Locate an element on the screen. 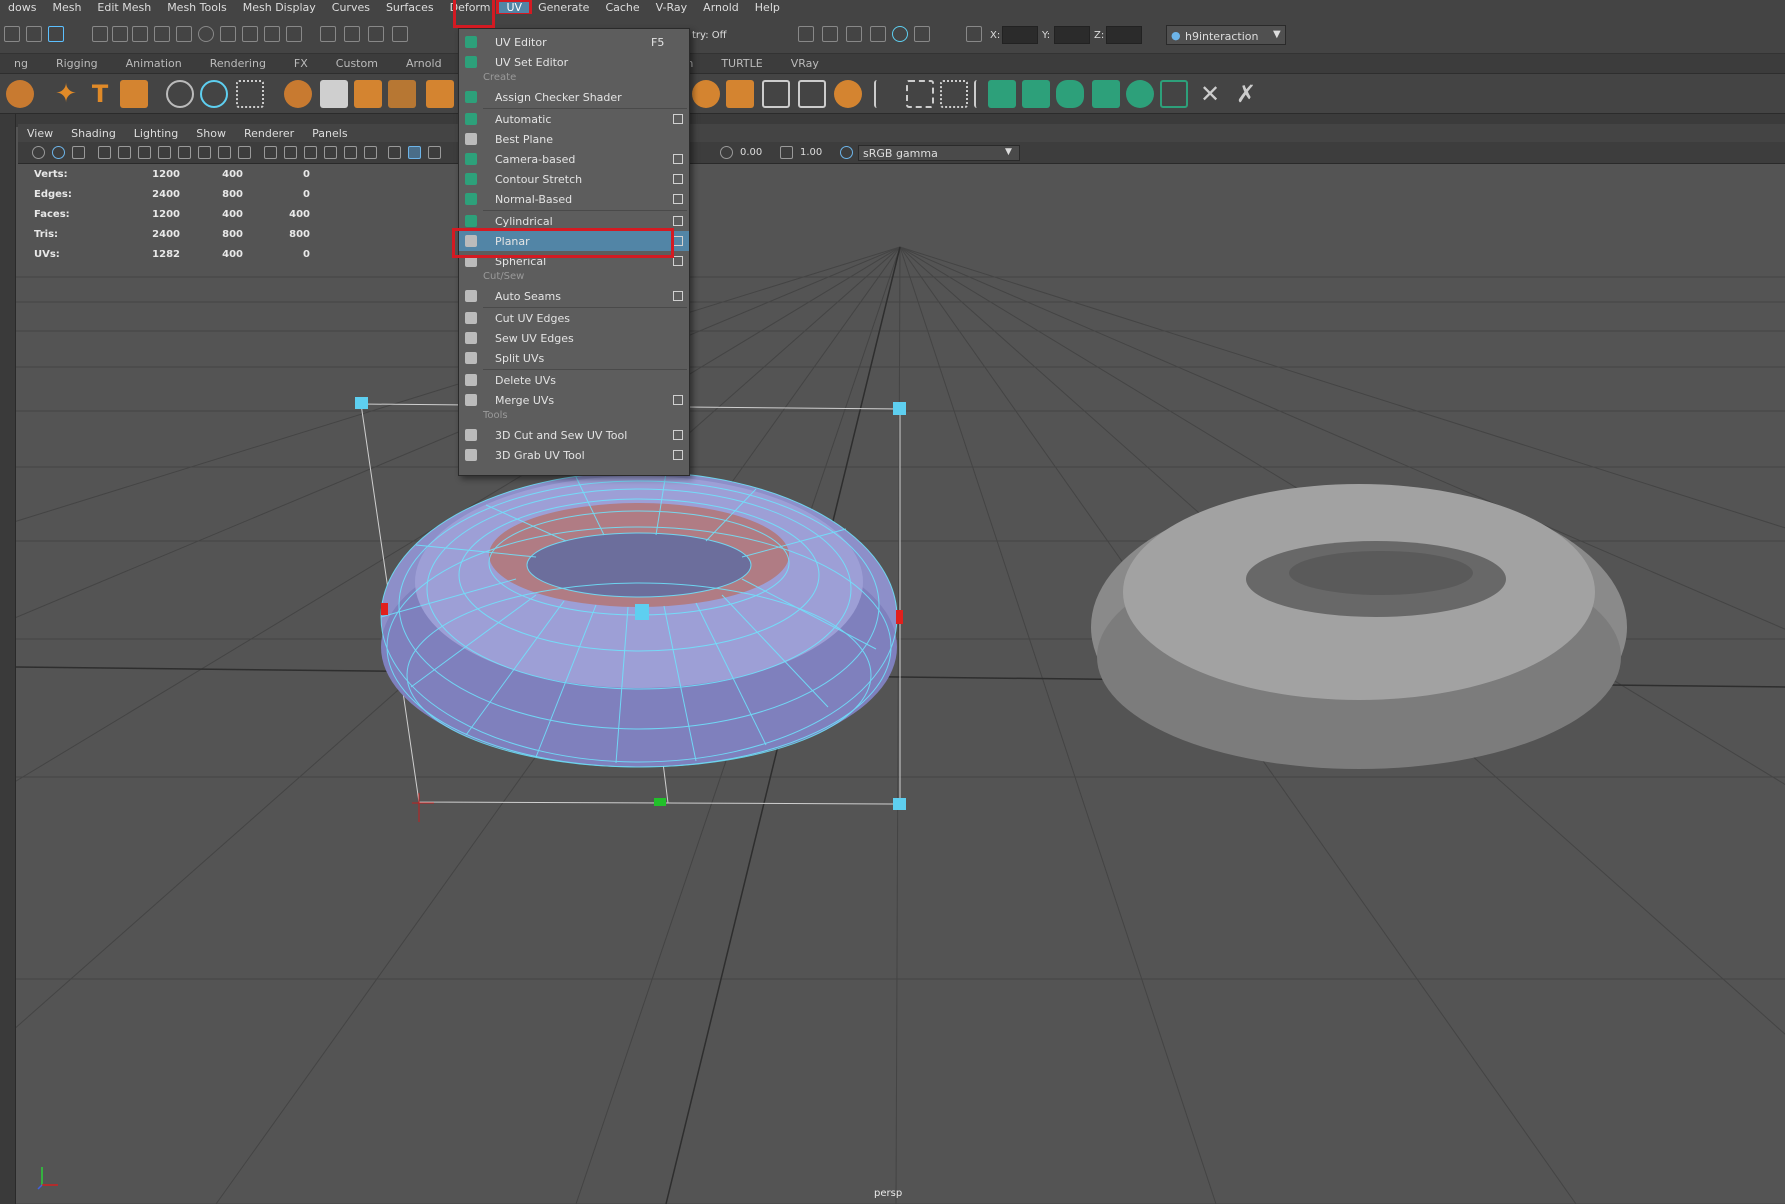 The width and height of the screenshot is (1785, 1204). shelf-tab-animation: Animation is located at coordinates (154, 63).